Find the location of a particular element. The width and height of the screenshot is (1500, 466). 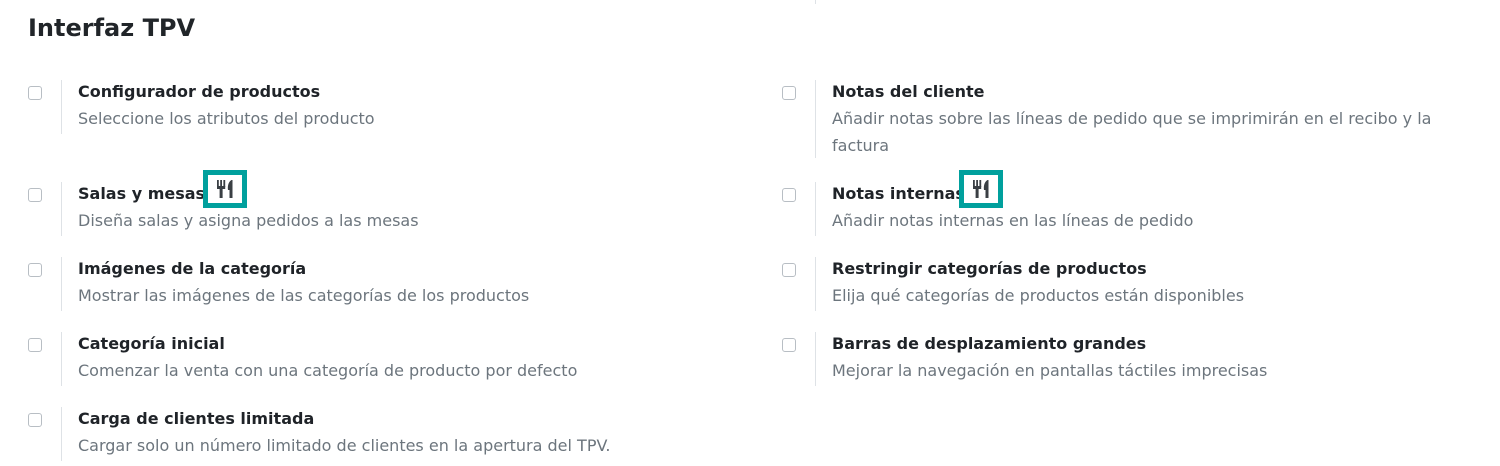

setting-label: Notas del cliente is located at coordinates (908, 92).